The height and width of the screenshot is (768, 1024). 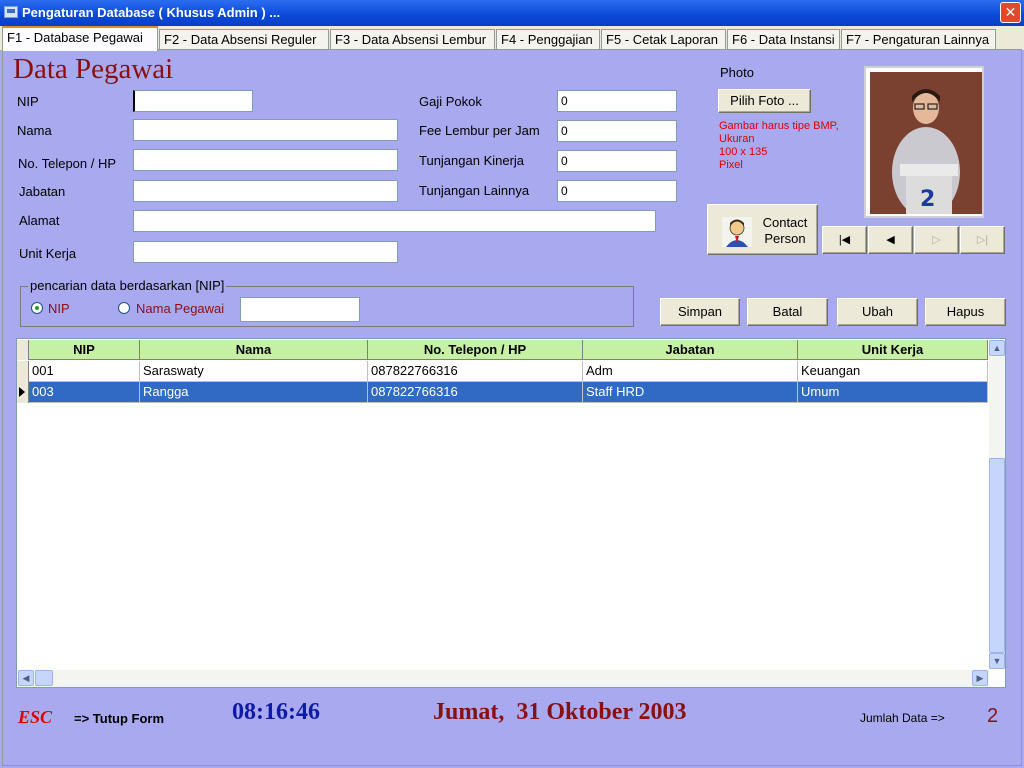 What do you see at coordinates (265, 160) in the screenshot?
I see `telepon-field` at bounding box center [265, 160].